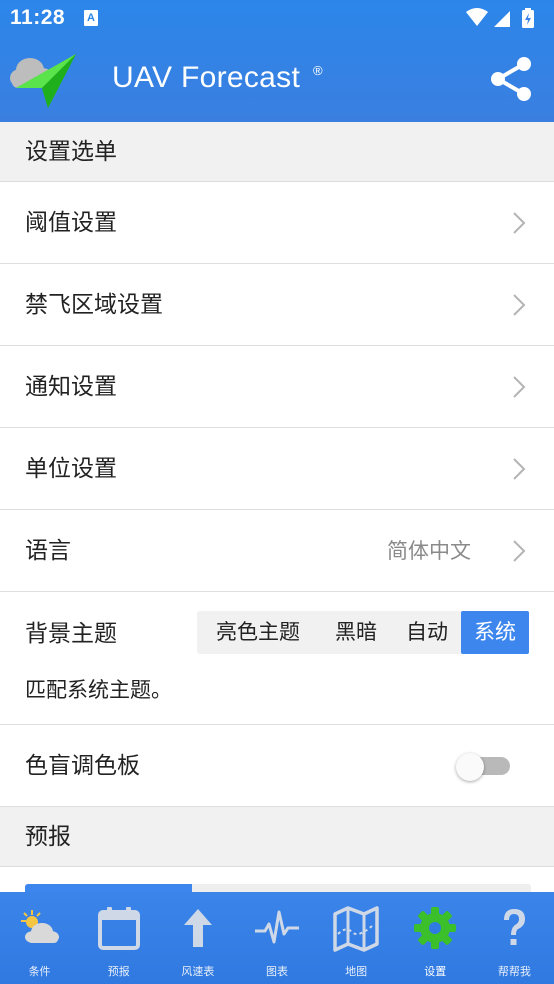 This screenshot has height=984, width=554. I want to click on app-bar: 11:28 A UAV Forecast ®, so click(277, 61).